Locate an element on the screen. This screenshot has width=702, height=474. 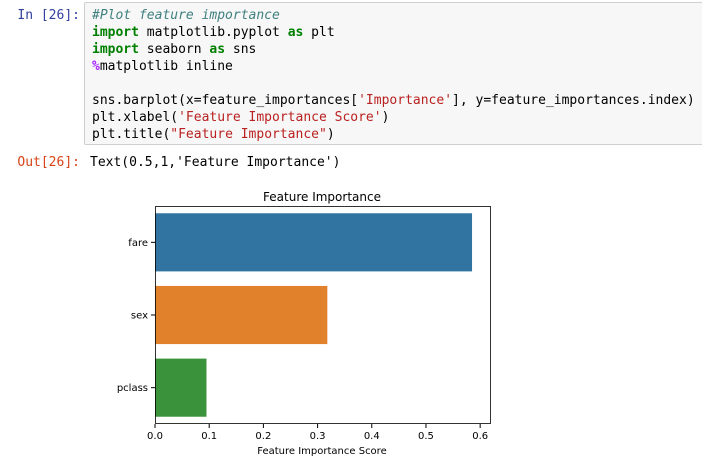
y-tick-label: sex is located at coordinates (139, 316).